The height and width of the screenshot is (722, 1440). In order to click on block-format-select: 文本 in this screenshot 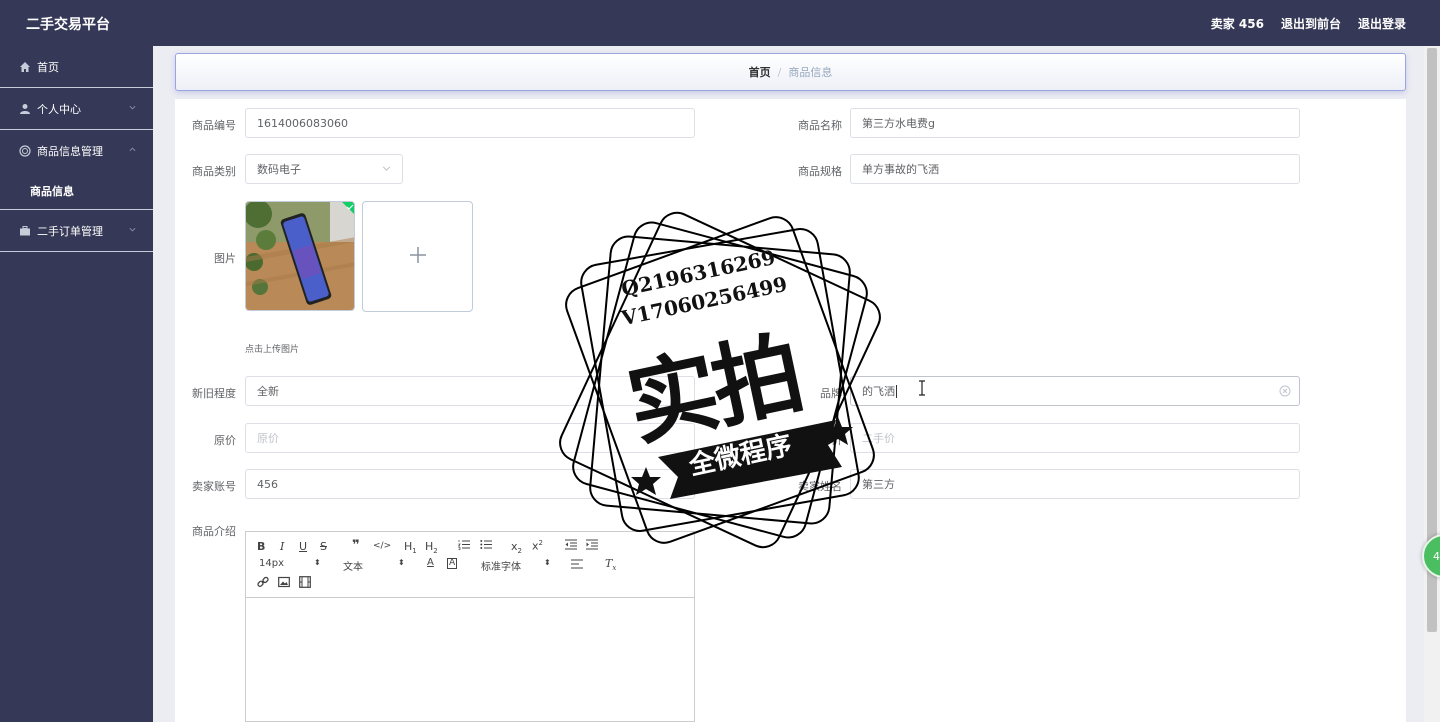, I will do `click(353, 565)`.